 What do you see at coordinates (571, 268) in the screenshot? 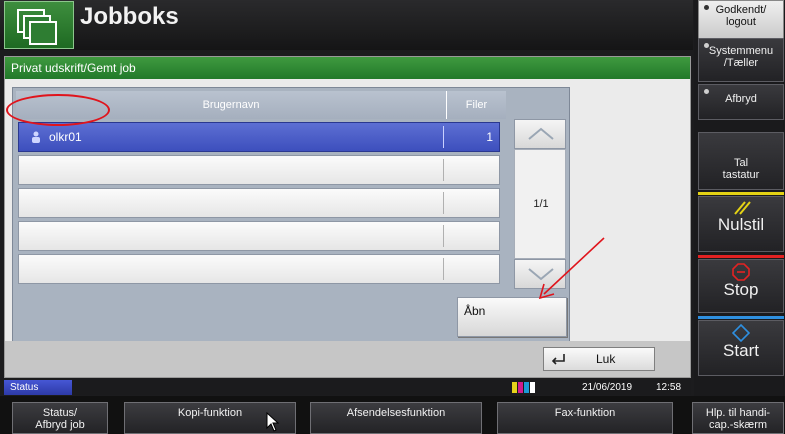
I see `annotation-arrow-icon` at bounding box center [571, 268].